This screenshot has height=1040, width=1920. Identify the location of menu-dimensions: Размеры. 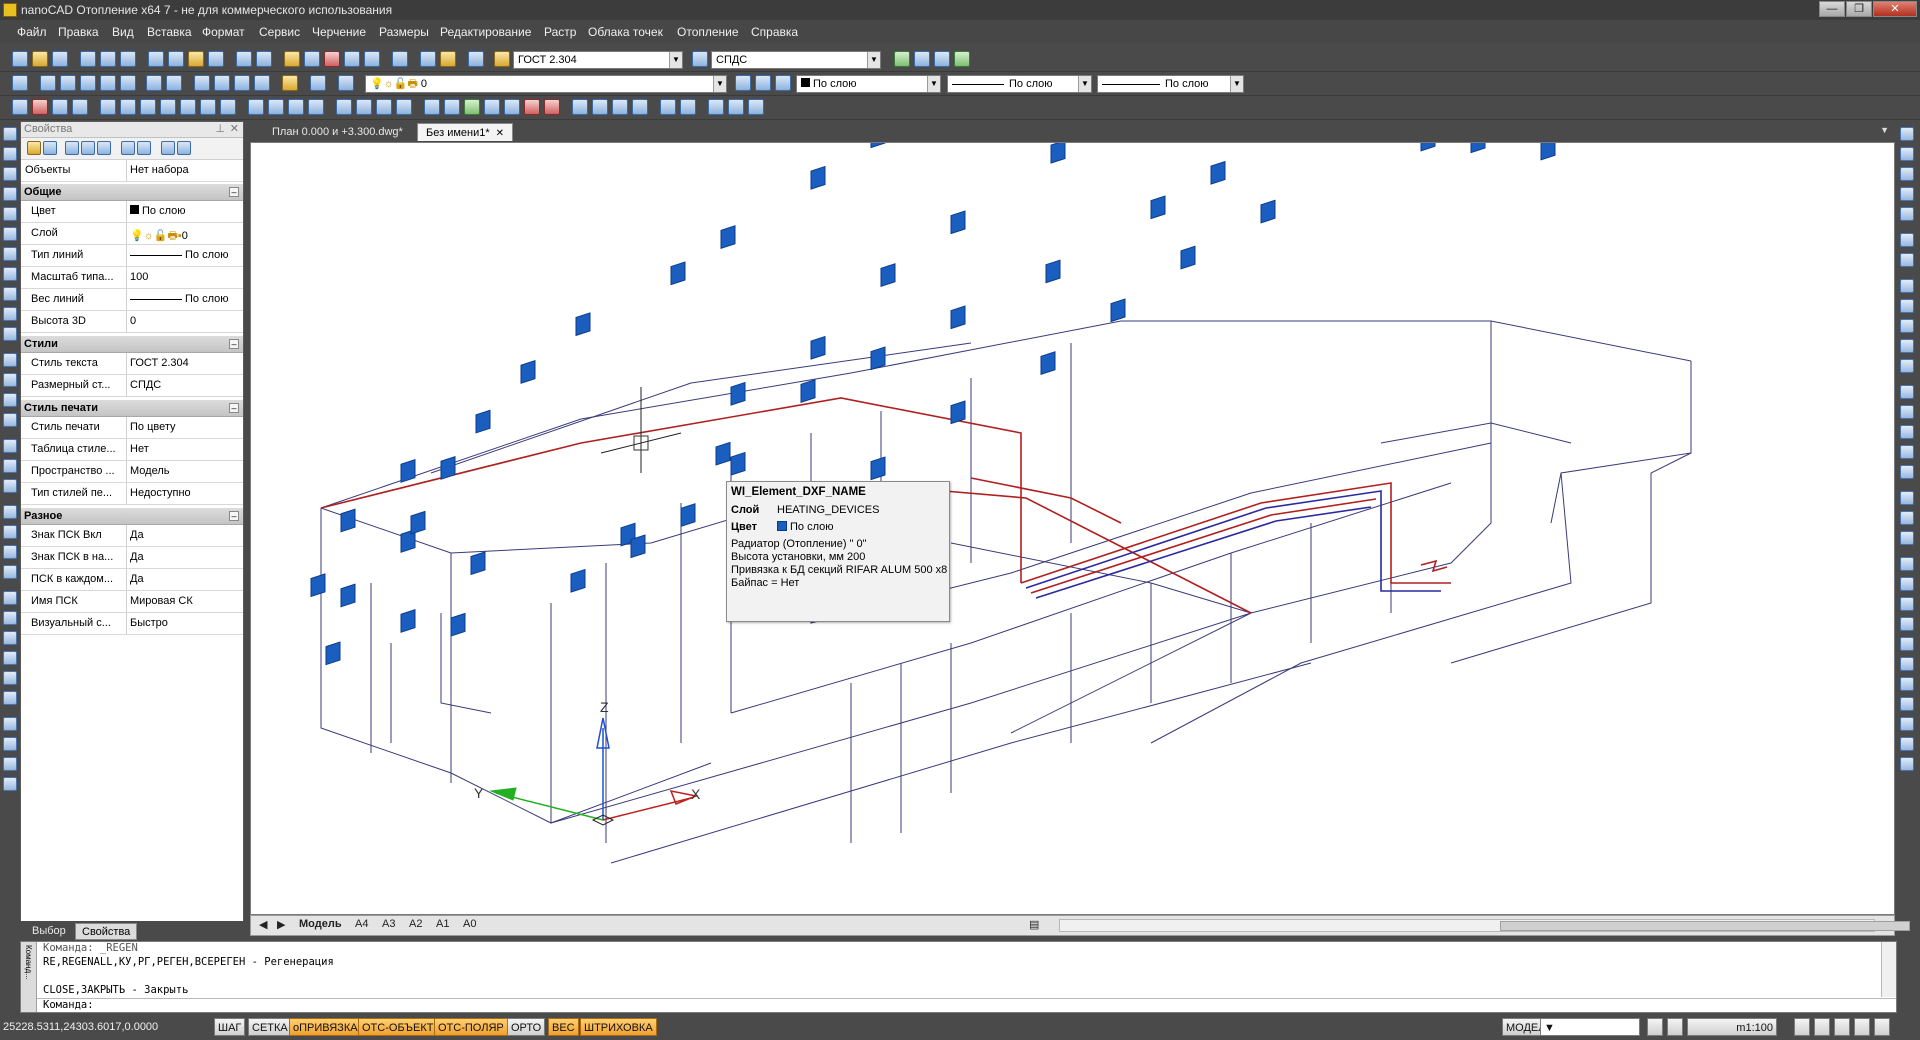
(404, 32).